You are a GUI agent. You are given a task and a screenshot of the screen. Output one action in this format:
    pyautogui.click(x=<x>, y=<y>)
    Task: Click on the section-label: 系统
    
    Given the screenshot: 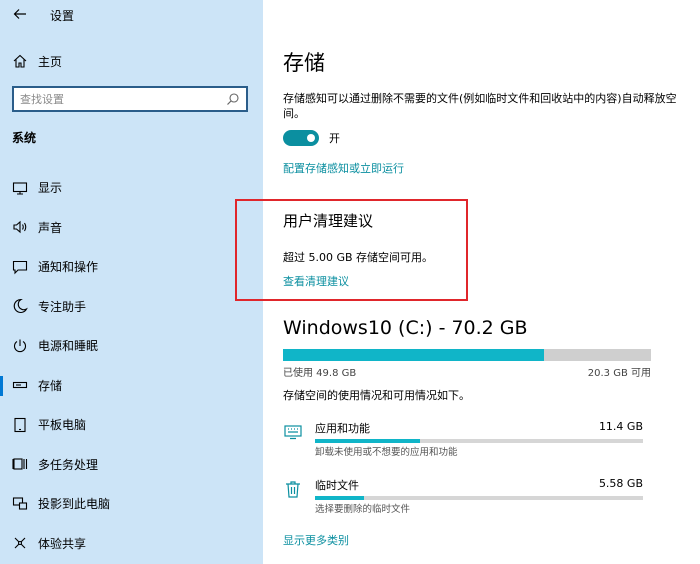 What is the action you would take?
    pyautogui.click(x=24, y=138)
    